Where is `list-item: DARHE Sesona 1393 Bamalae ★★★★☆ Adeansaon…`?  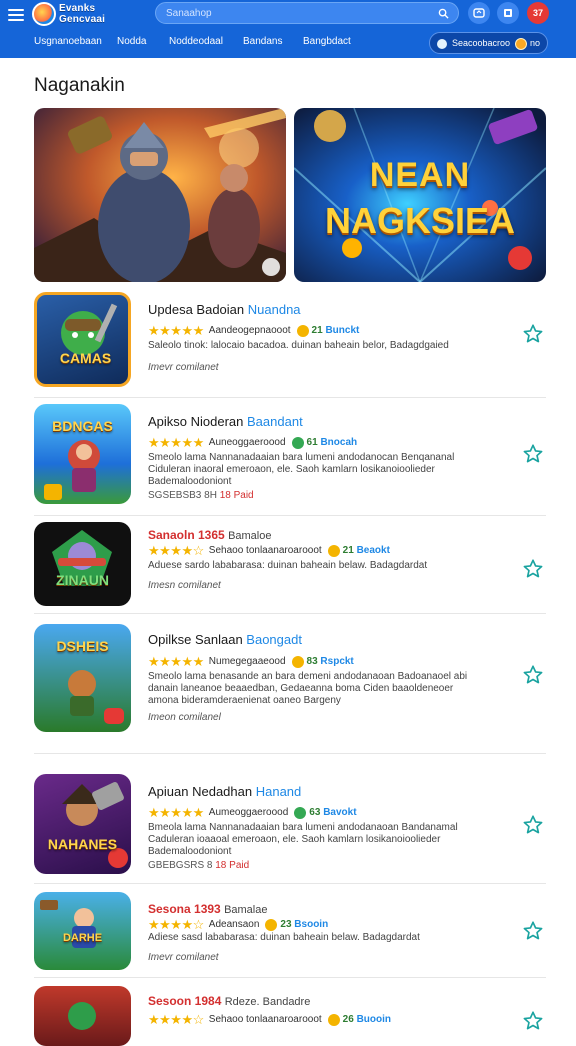
list-item: DARHE Sesona 1393 Bamalae ★★★★☆ Adeansaon… is located at coordinates (290, 933).